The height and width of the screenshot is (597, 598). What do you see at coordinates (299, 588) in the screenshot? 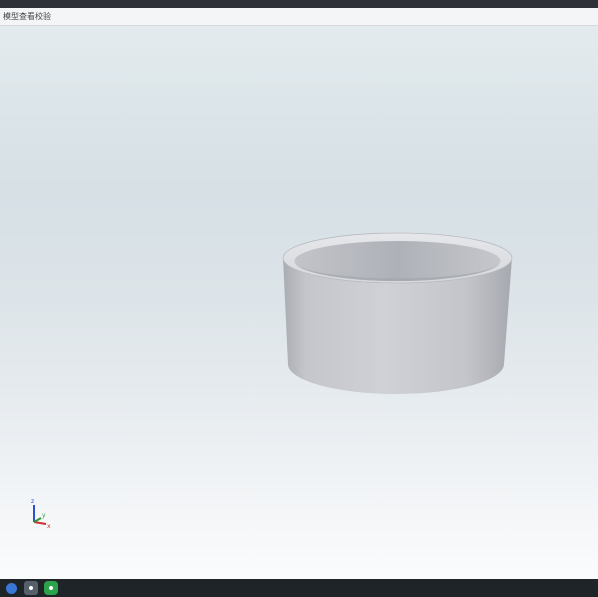
I see `taskbar` at bounding box center [299, 588].